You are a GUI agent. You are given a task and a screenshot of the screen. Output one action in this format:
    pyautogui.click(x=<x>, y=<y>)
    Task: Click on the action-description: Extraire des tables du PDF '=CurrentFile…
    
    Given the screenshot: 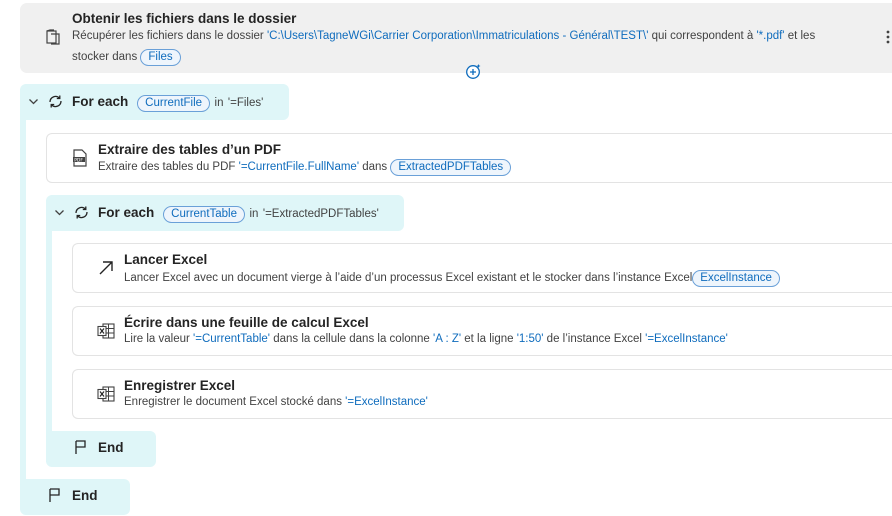 What is the action you would take?
    pyautogui.click(x=305, y=167)
    